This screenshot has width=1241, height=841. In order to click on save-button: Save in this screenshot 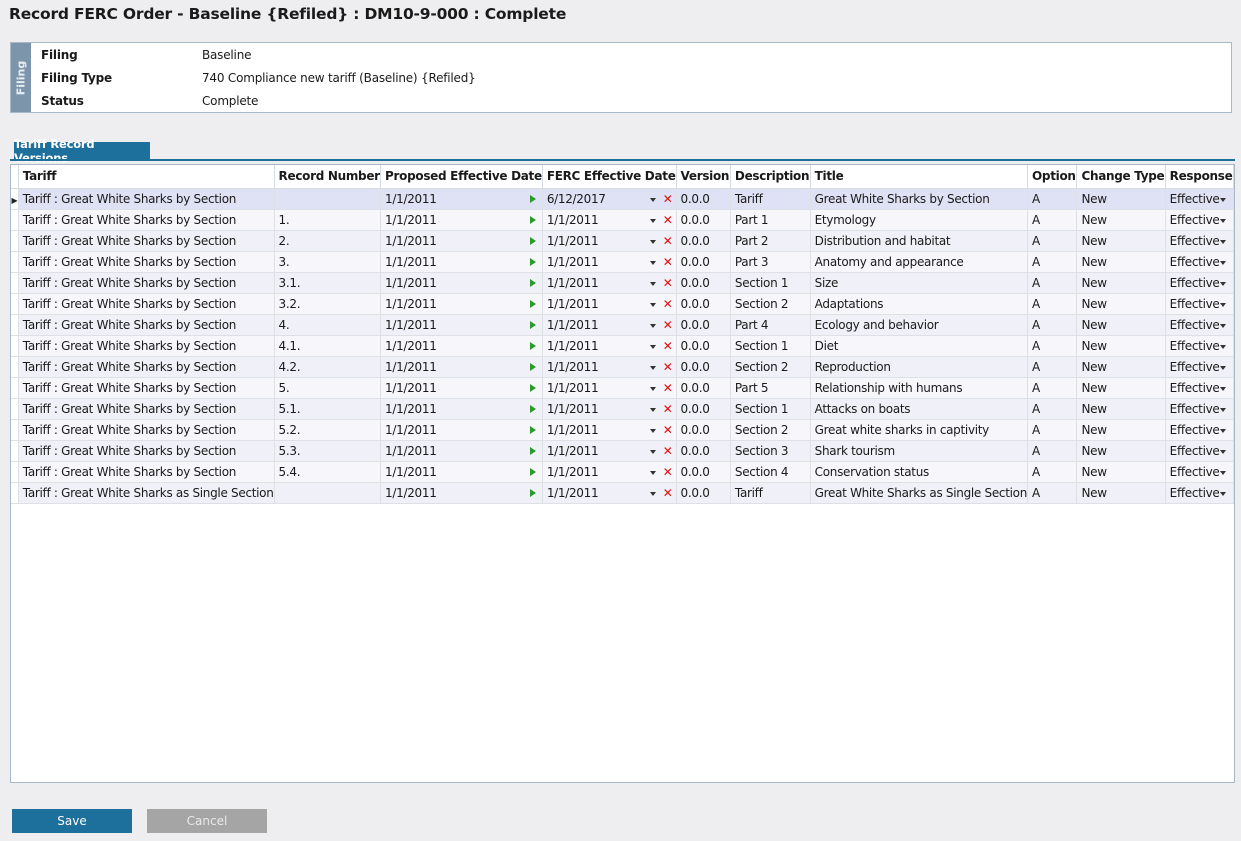, I will do `click(72, 821)`.